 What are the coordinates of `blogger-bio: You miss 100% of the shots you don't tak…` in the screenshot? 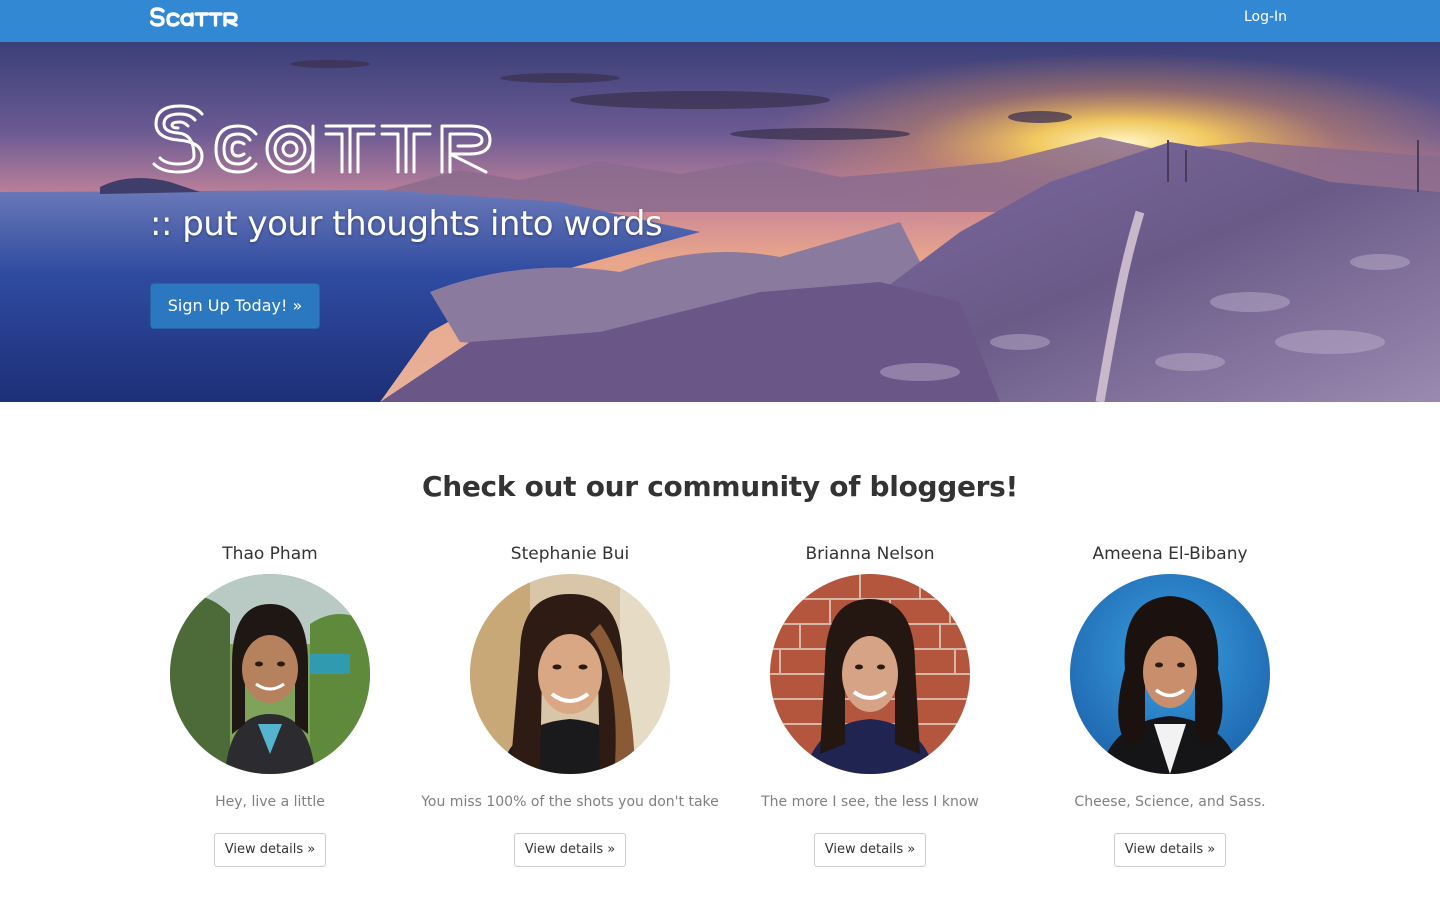 It's located at (570, 802).